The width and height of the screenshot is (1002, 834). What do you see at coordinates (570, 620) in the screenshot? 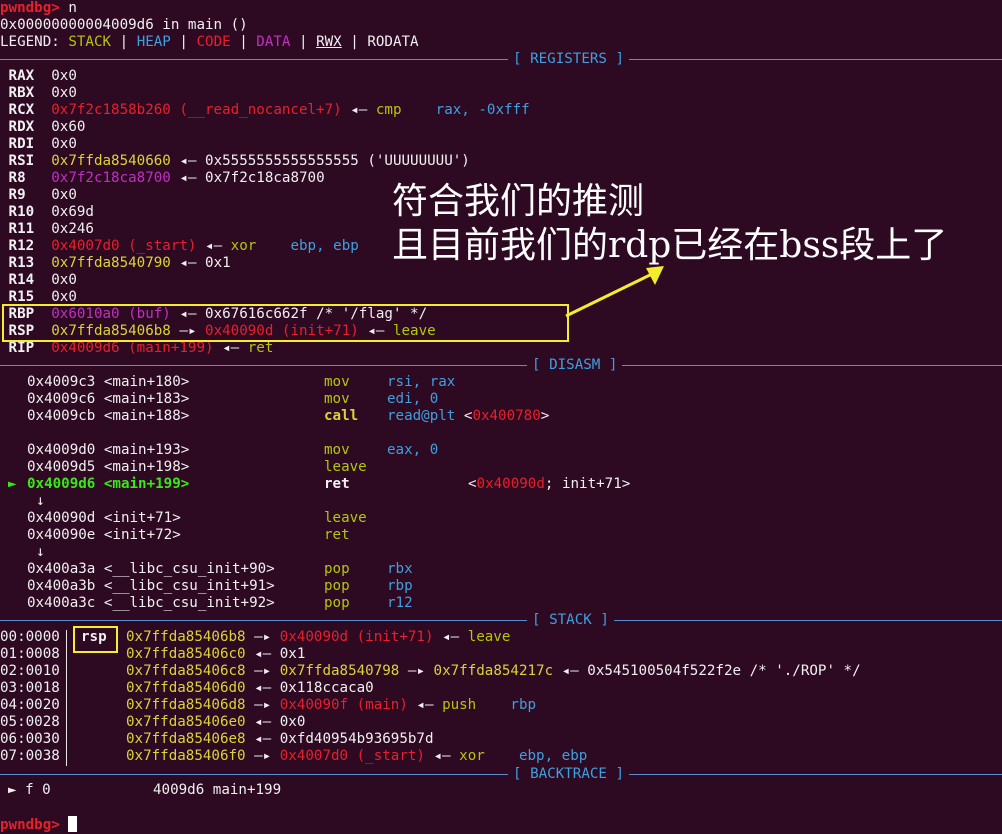
I see `stack-section-title: [ STACK ]` at bounding box center [570, 620].